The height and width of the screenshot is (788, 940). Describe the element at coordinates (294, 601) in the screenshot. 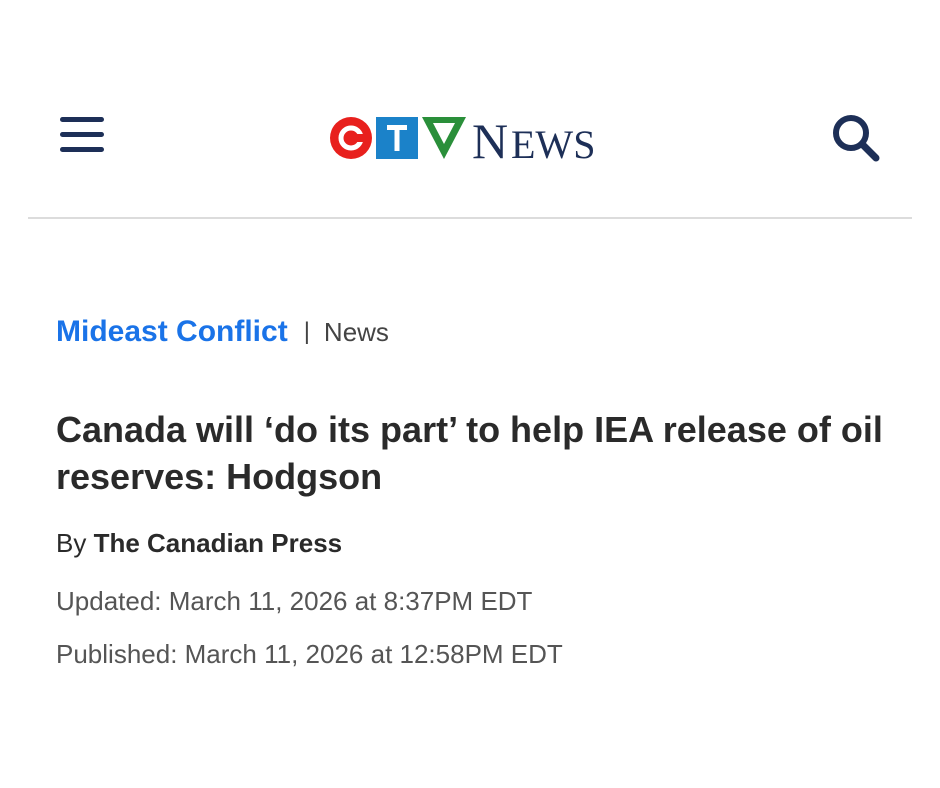

I see `updated-timestamp: Updated: March 11, 2026 at 8:37PM EDT` at that location.